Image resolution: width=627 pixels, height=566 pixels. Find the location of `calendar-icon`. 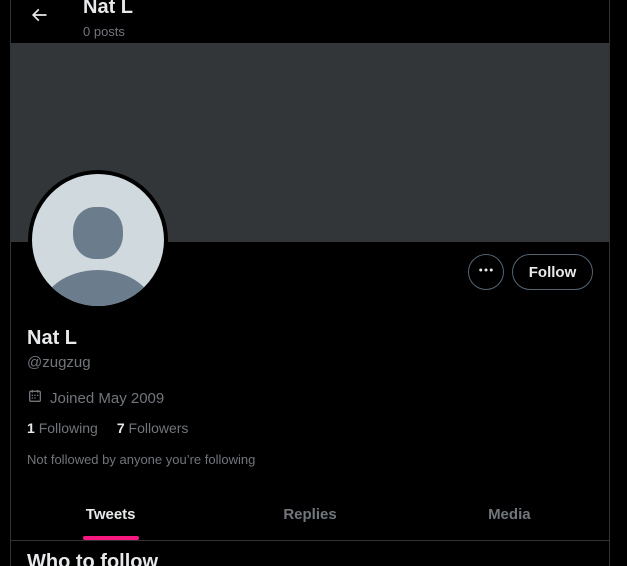

calendar-icon is located at coordinates (38, 398).